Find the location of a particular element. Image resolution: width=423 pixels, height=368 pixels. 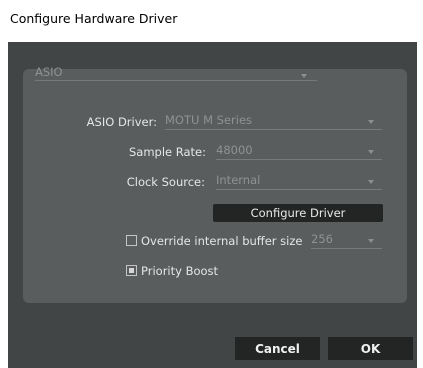

clock-source-value: Internal is located at coordinates (238, 180).